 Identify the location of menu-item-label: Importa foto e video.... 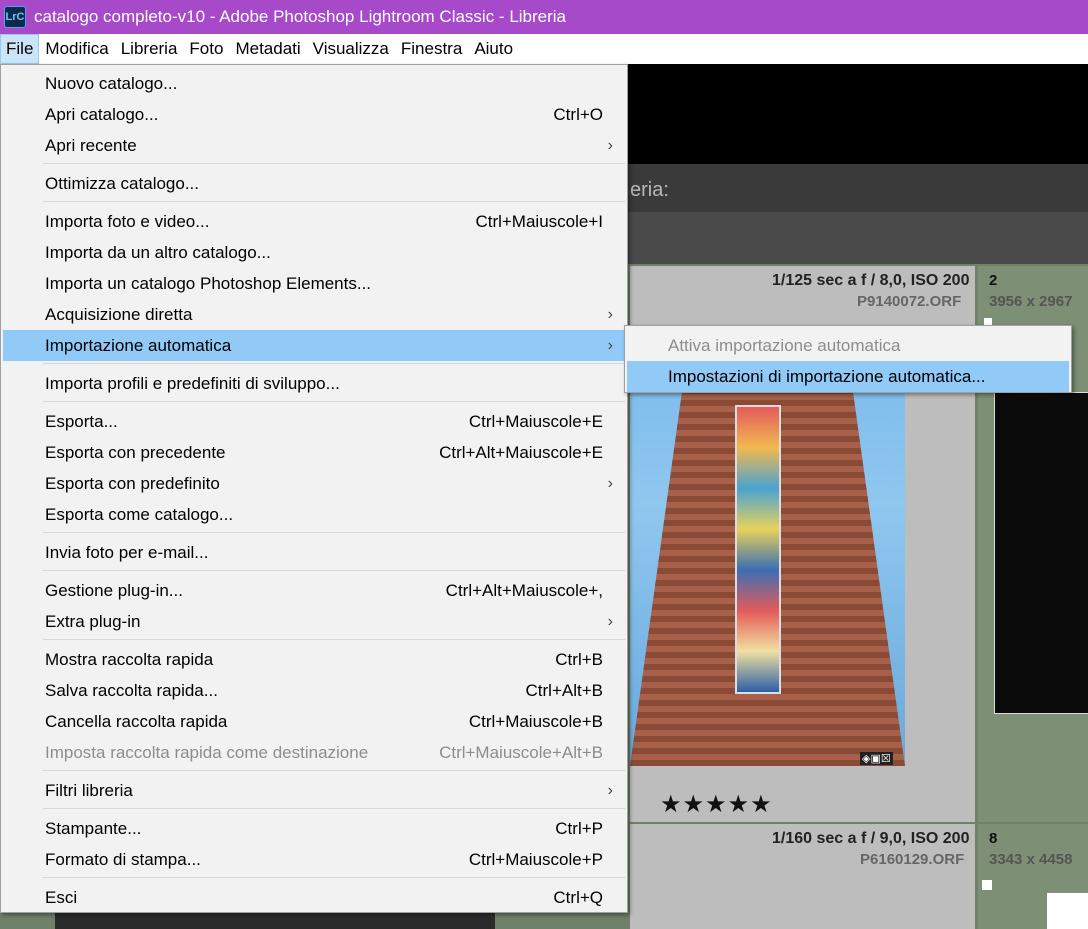
(127, 221).